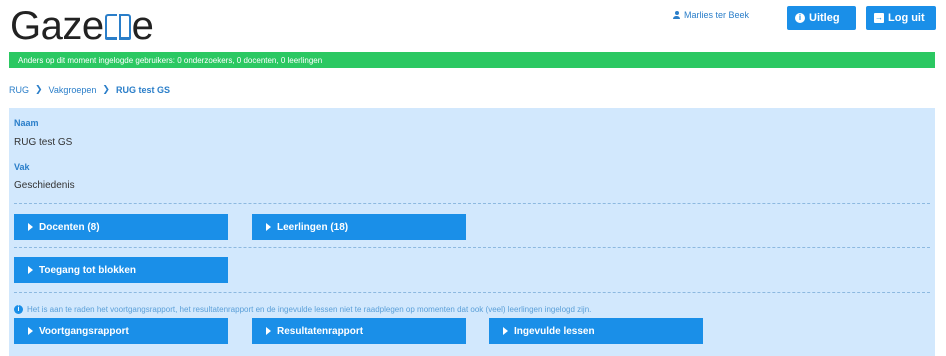 This screenshot has height=356, width=946. I want to click on logout-label: Log uit, so click(906, 18).